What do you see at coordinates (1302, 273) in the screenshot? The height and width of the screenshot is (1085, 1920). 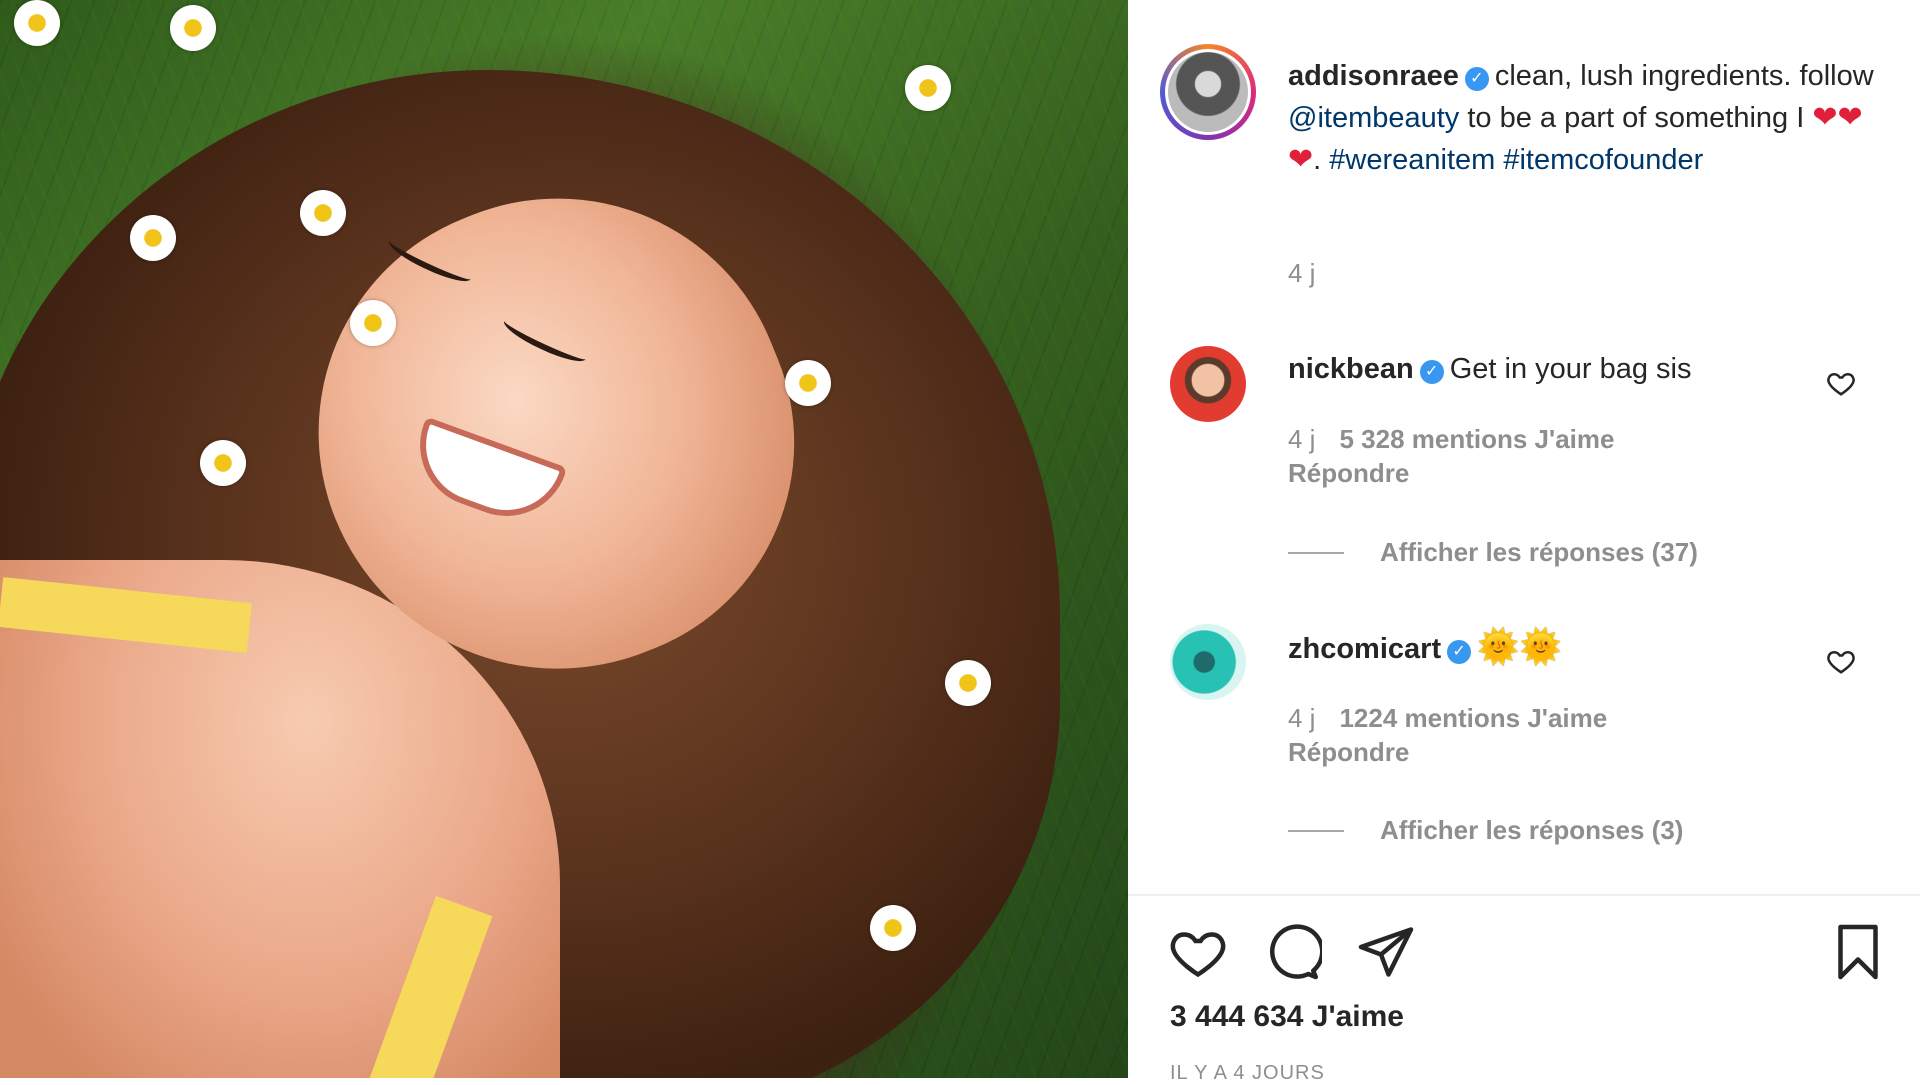 I see `post-time-text: 4 j` at bounding box center [1302, 273].